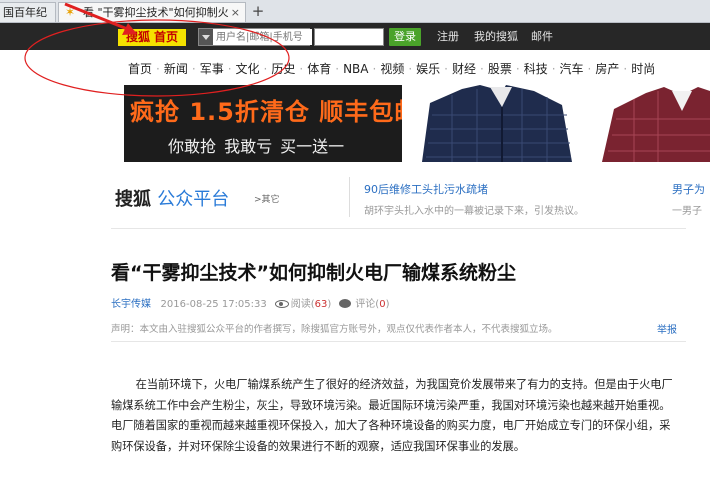  What do you see at coordinates (152, 37) in the screenshot?
I see `sohu-logo: 搜狐 首页` at bounding box center [152, 37].